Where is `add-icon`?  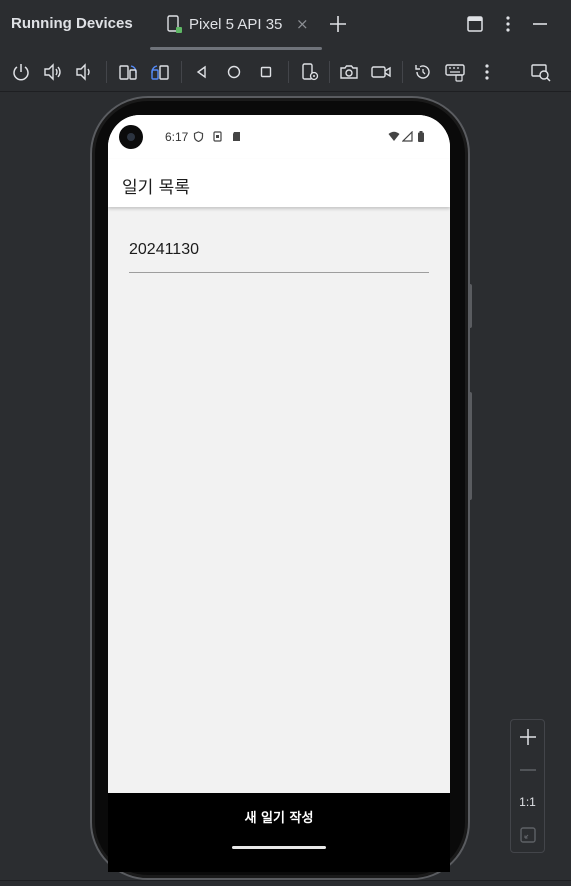 add-icon is located at coordinates (338, 24).